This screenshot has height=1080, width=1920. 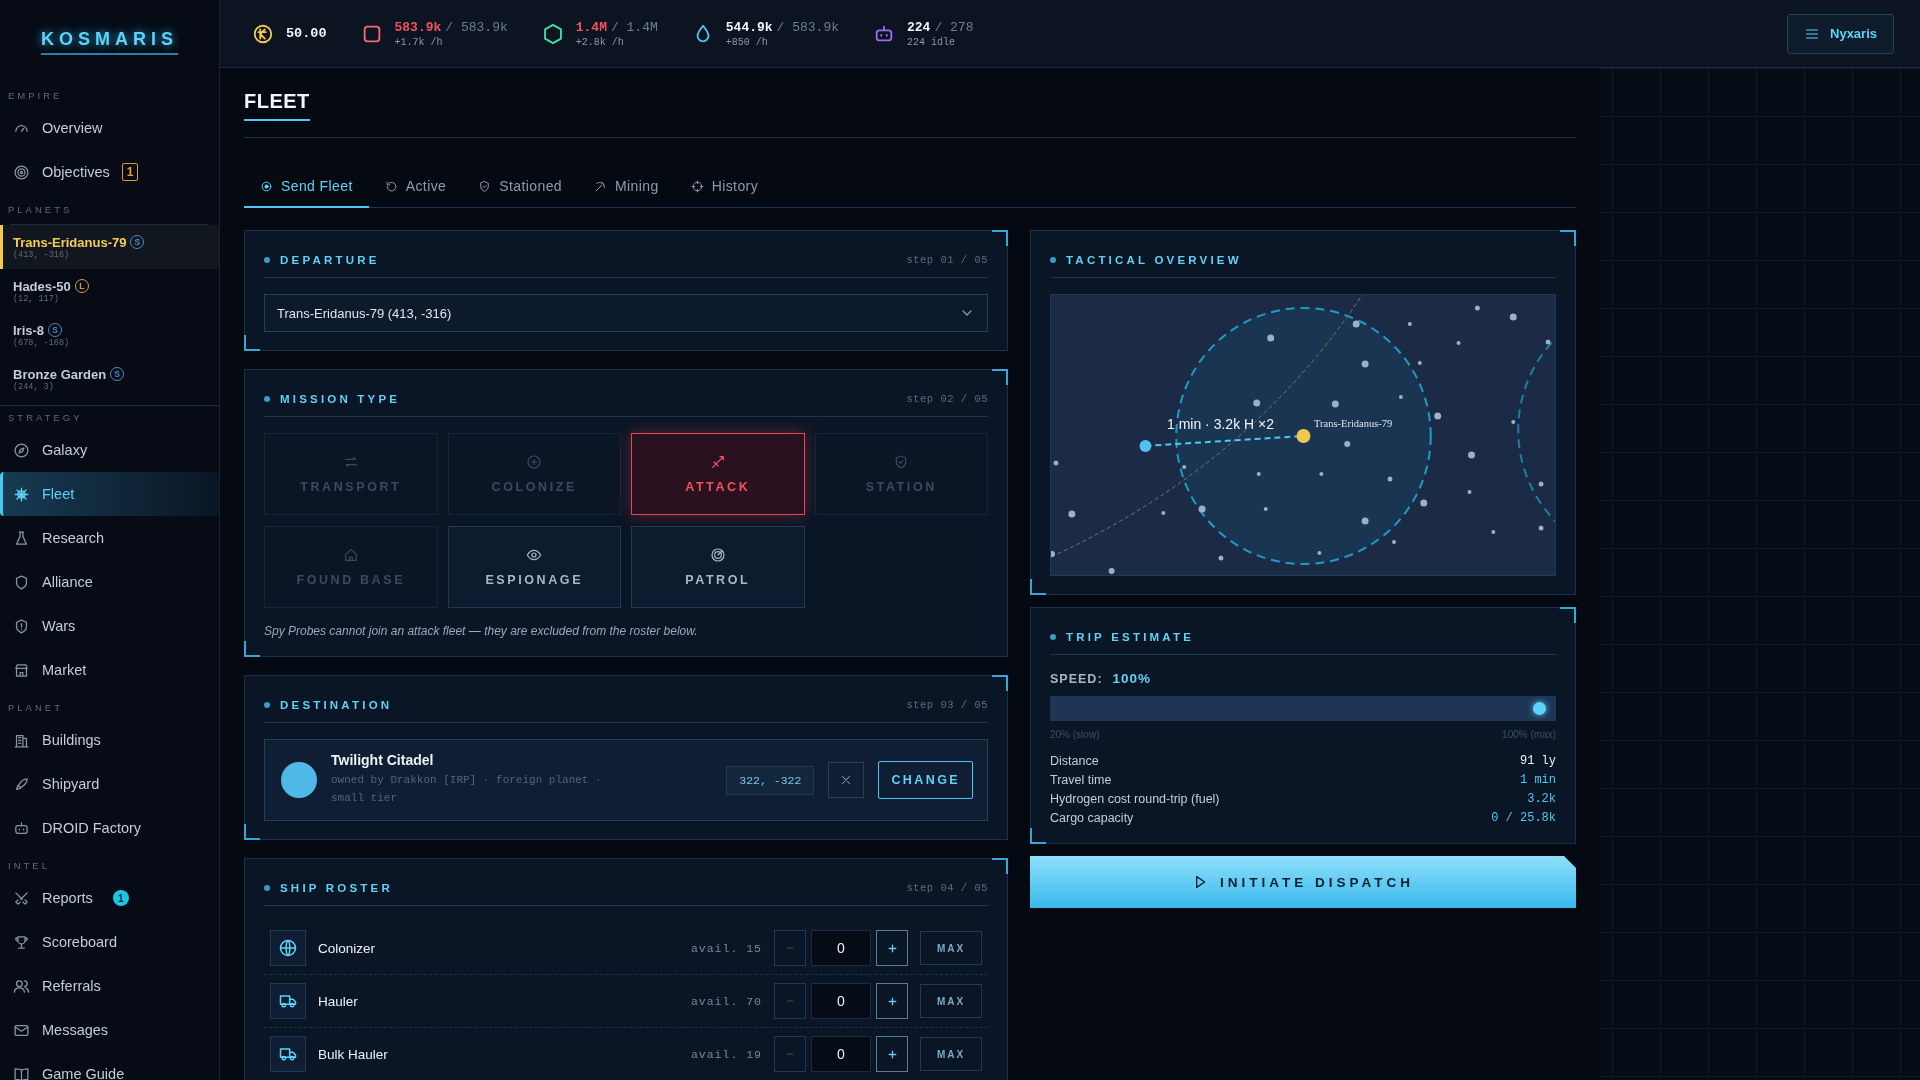 What do you see at coordinates (35, 95) in the screenshot?
I see `section-heading: EMPIRE` at bounding box center [35, 95].